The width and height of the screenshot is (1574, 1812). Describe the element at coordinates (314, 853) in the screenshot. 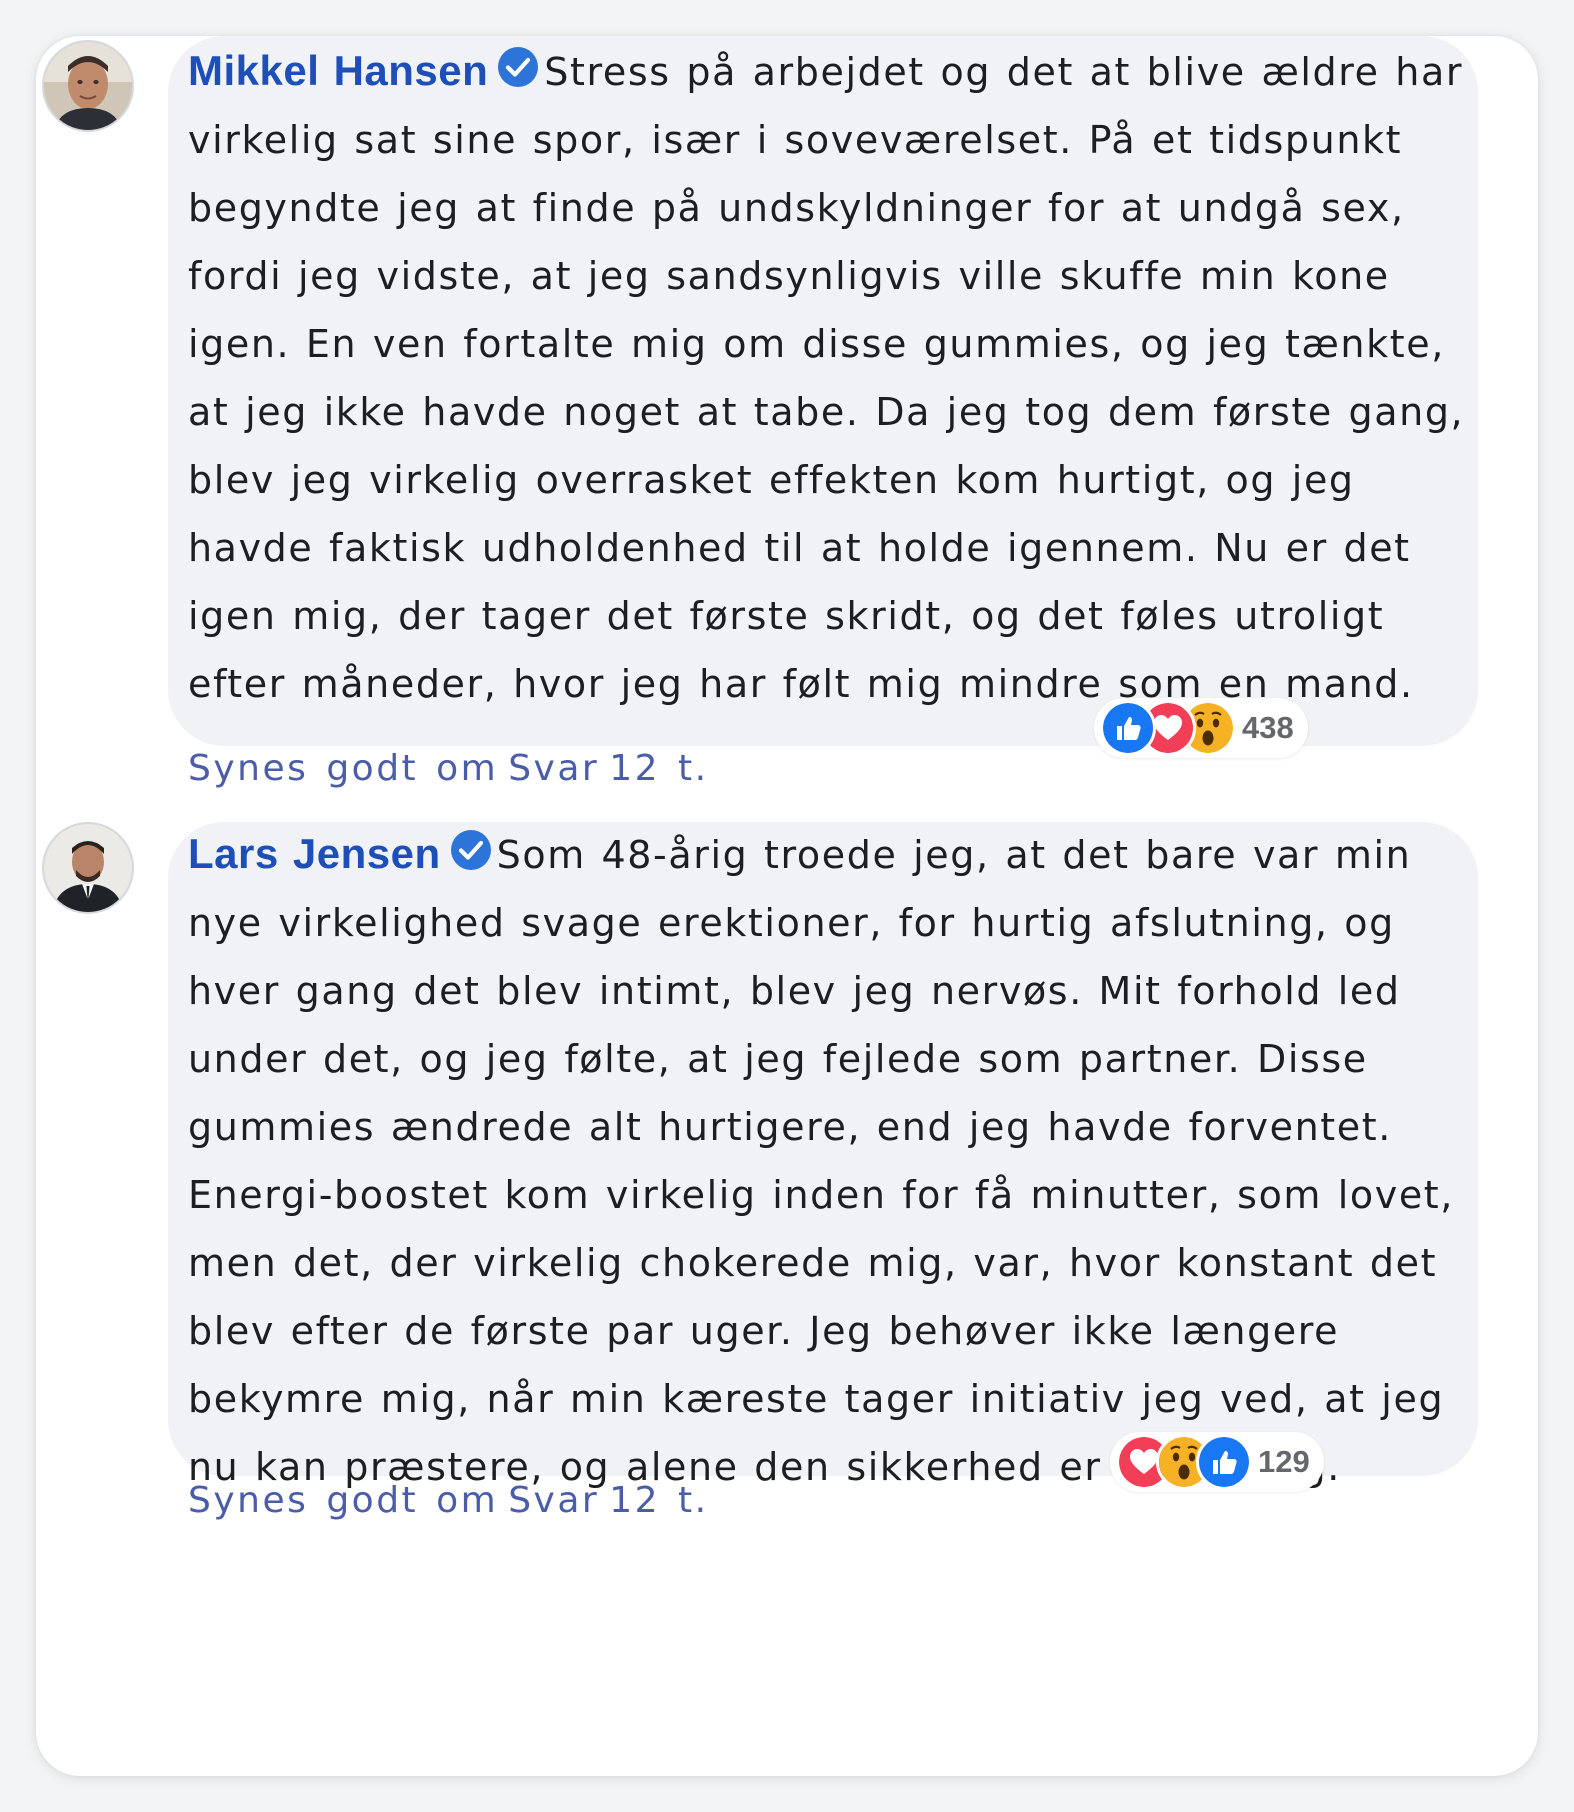

I see `author-name: Lars Jensen` at that location.